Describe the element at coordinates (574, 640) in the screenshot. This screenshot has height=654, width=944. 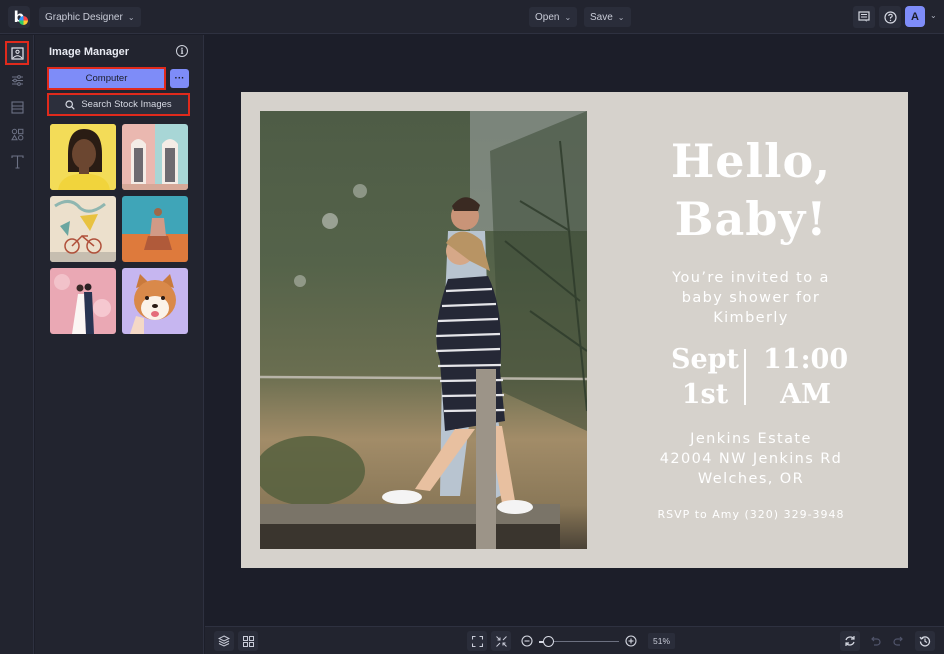
I see `bottom-toolbar: 51%` at that location.